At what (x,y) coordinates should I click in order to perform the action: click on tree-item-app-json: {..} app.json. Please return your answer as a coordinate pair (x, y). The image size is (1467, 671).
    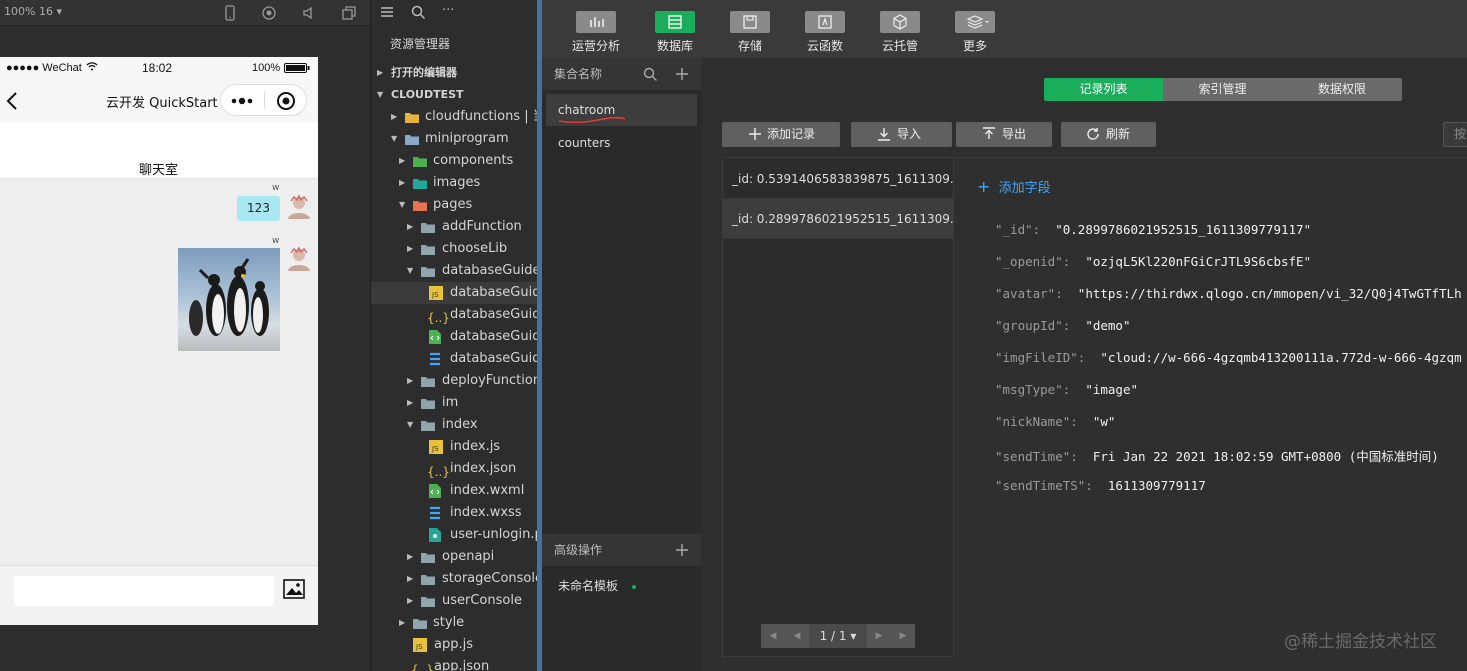
    Looking at the image, I should click on (454, 663).